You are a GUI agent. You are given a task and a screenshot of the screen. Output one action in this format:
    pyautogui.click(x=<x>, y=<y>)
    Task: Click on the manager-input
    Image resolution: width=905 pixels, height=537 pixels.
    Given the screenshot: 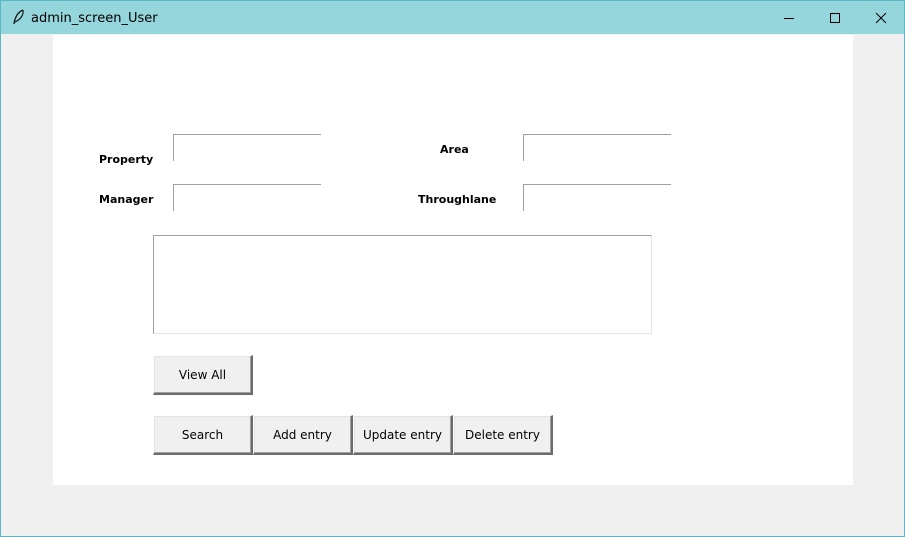 What is the action you would take?
    pyautogui.click(x=247, y=198)
    